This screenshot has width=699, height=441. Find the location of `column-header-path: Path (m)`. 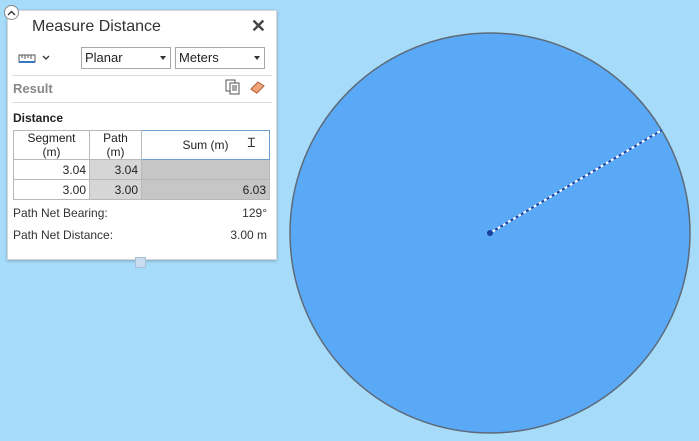

column-header-path: Path (m) is located at coordinates (115, 145).